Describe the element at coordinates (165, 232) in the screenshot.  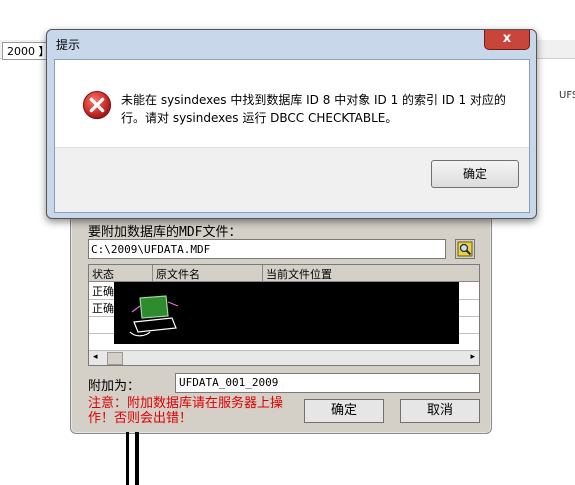
I see `mdf-file-label: 要附加数据库的MDF文件：` at that location.